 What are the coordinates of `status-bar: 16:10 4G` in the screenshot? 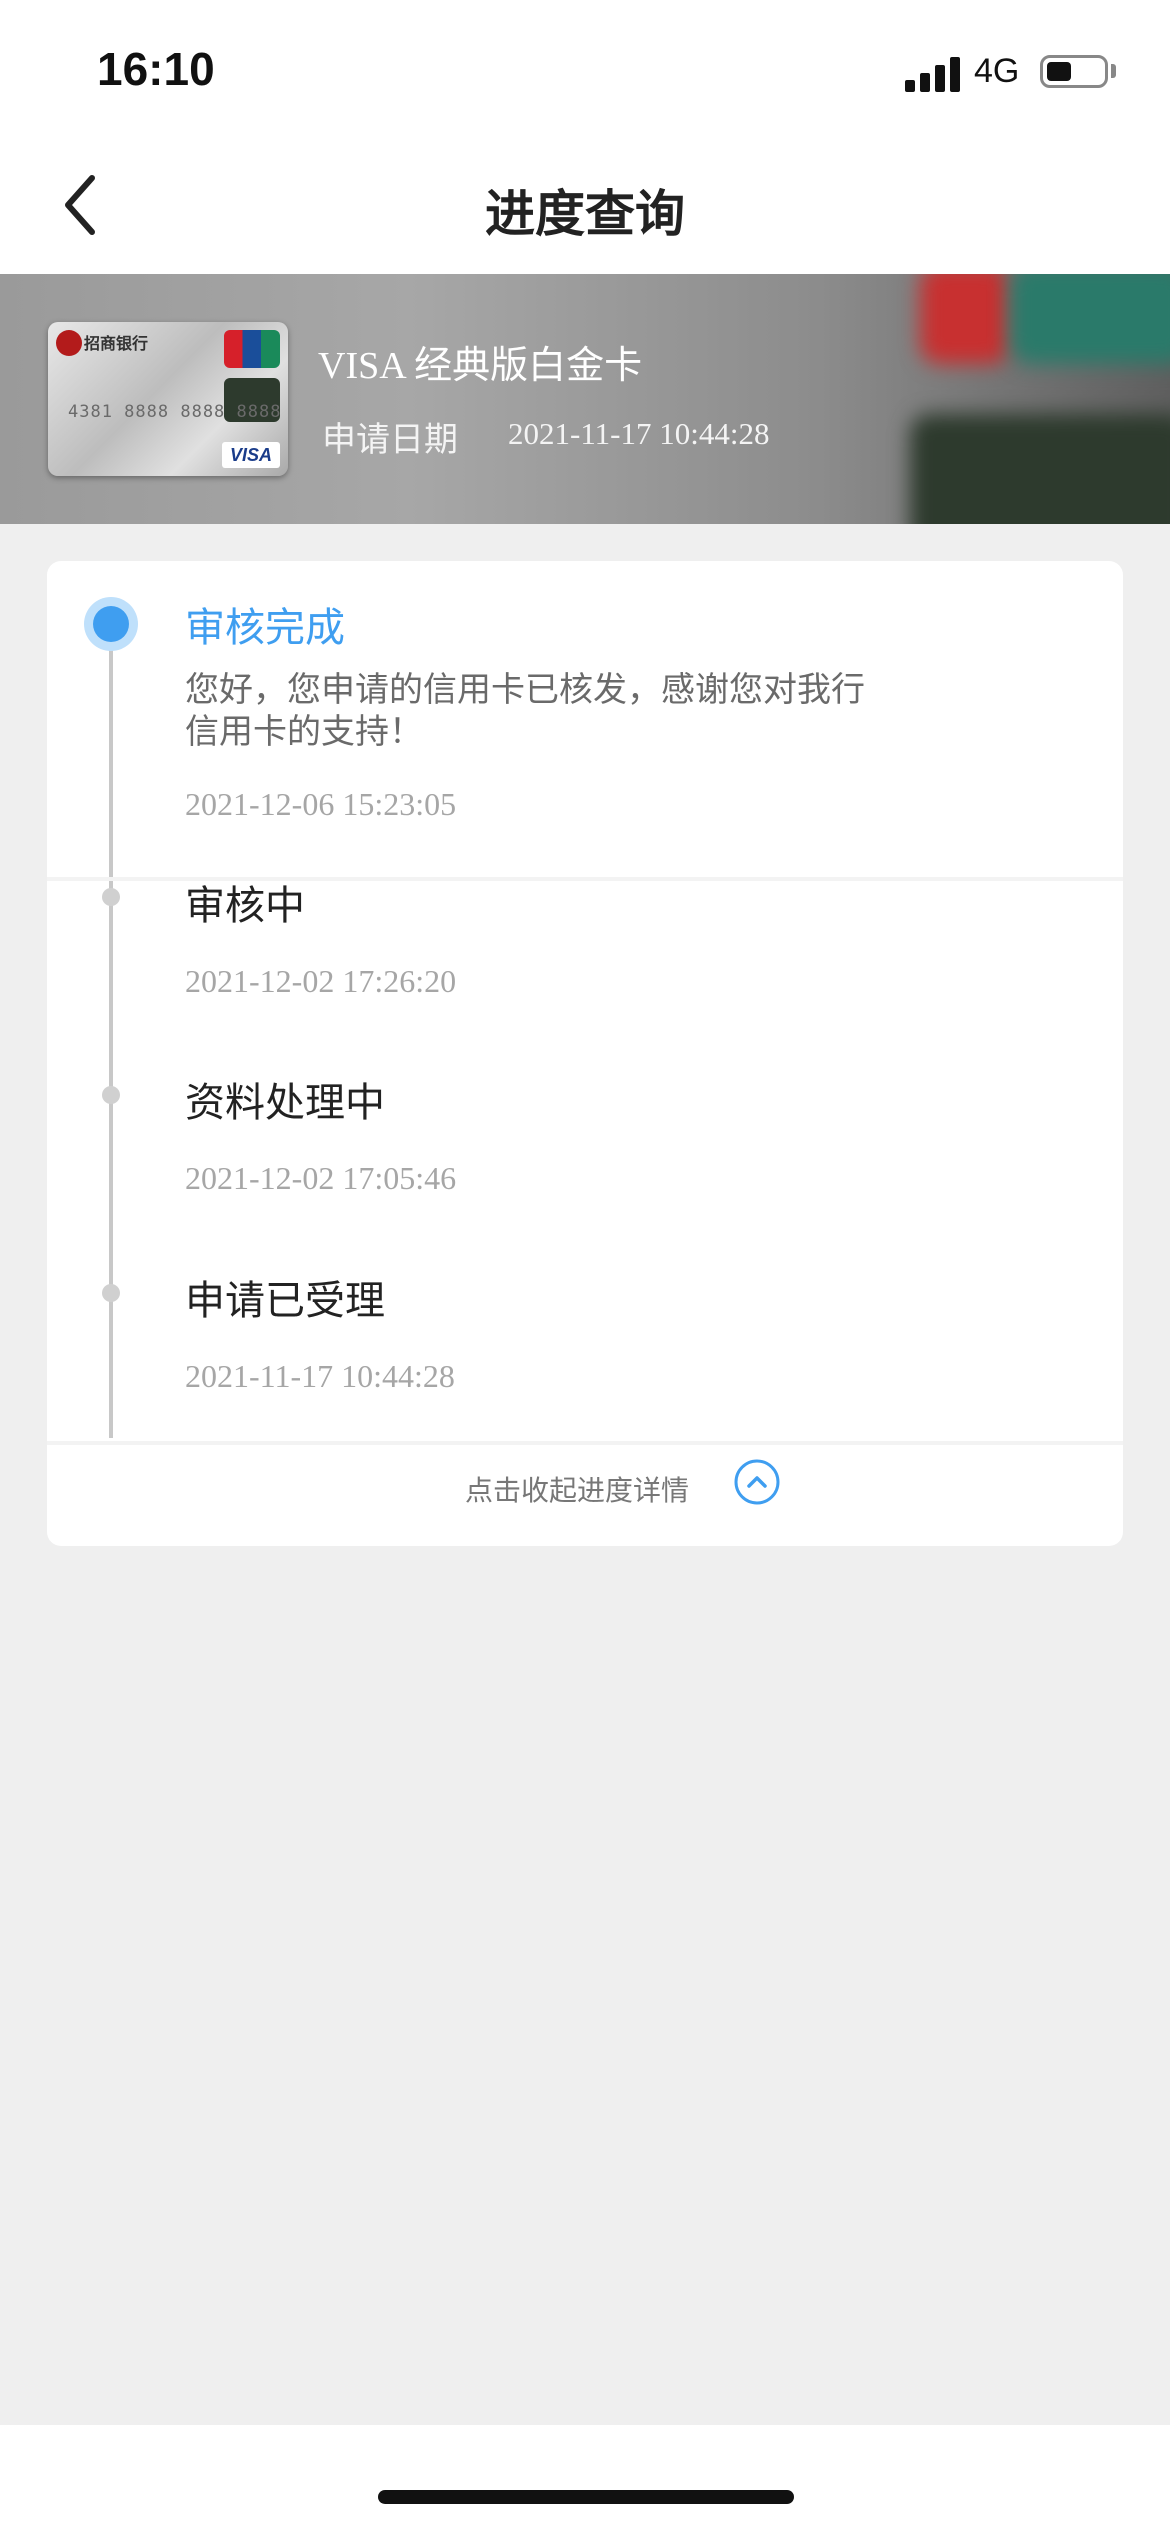 It's located at (585, 70).